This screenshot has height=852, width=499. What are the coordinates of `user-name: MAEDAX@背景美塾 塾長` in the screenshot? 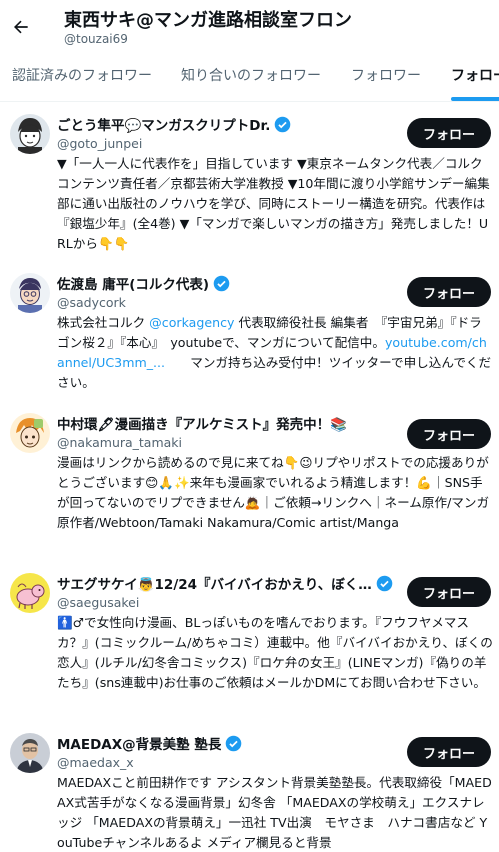 It's located at (139, 743).